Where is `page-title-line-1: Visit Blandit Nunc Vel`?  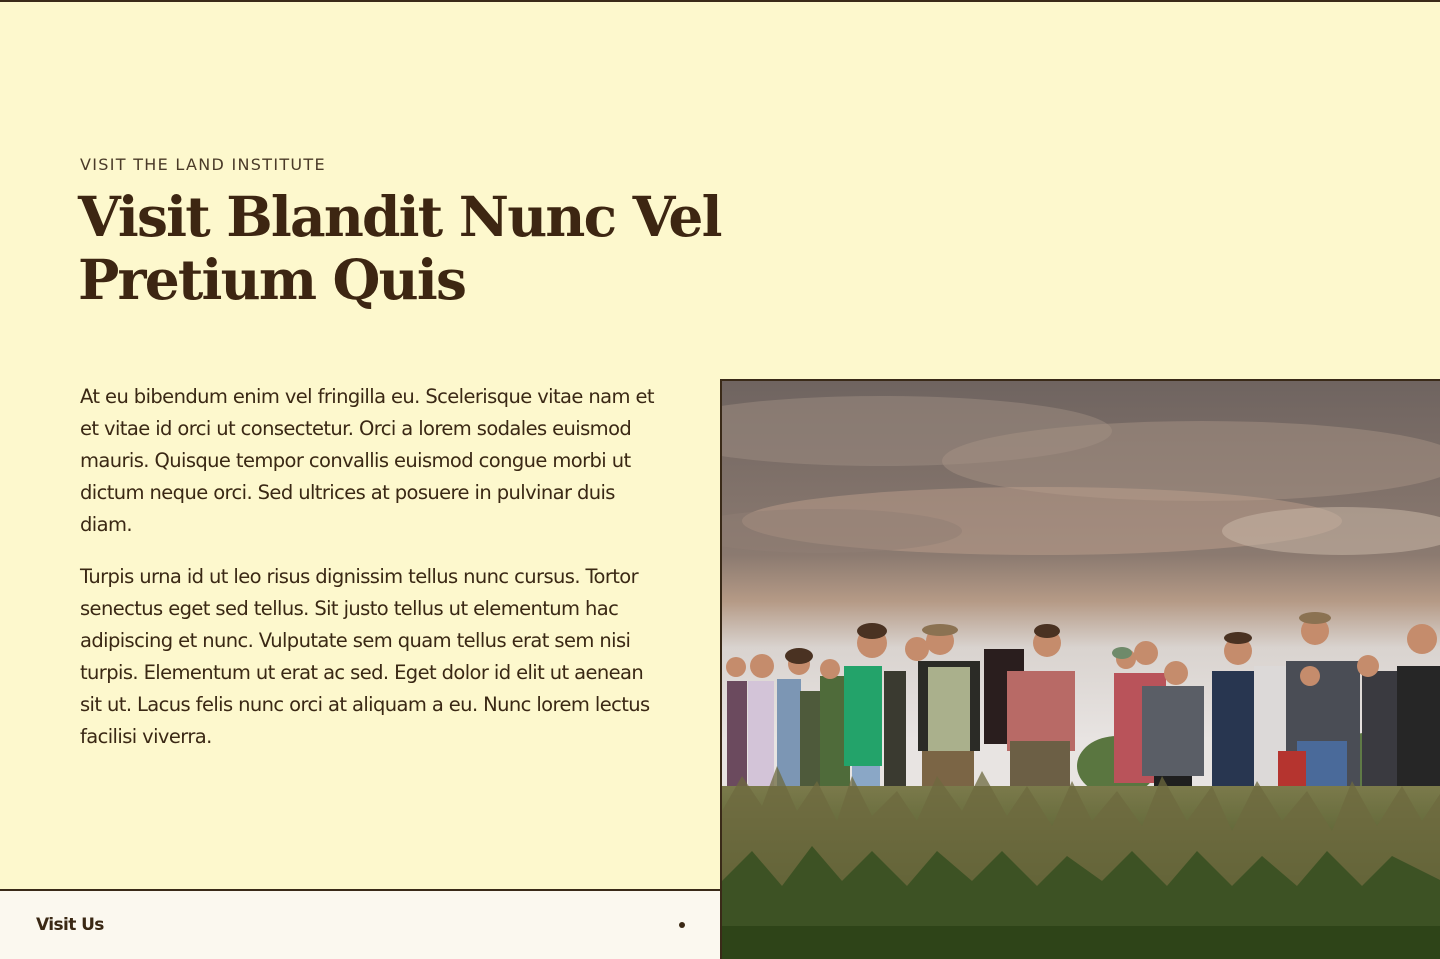 page-title-line-1: Visit Blandit Nunc Vel is located at coordinates (400, 216).